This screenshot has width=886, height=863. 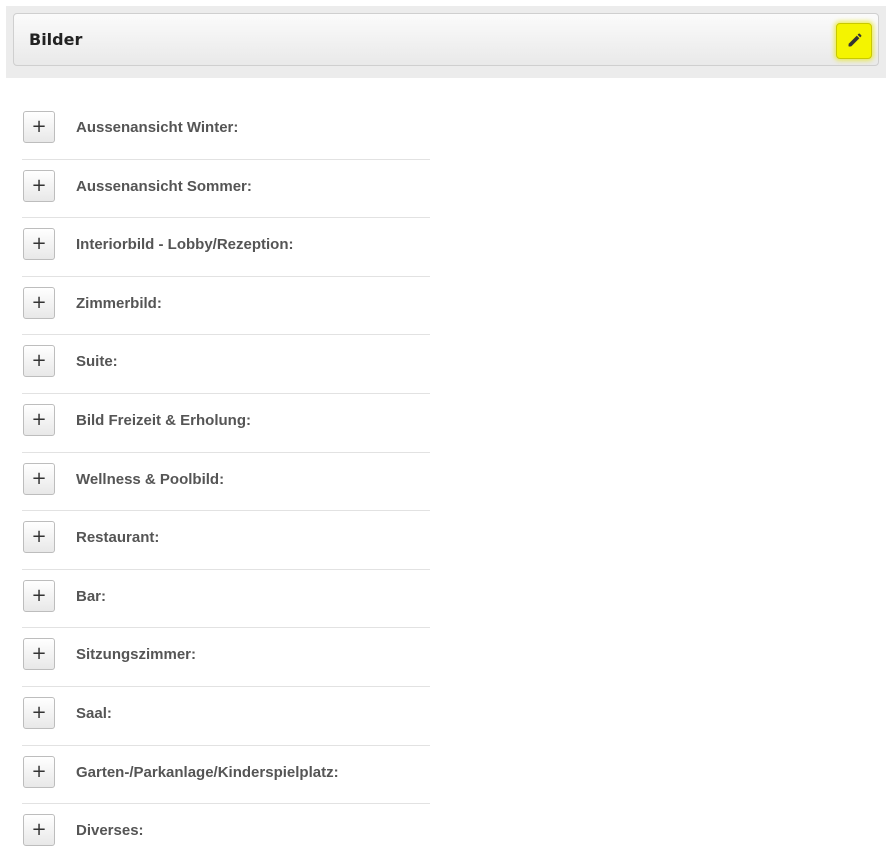 I want to click on image-category-label: Diverses:, so click(x=110, y=831).